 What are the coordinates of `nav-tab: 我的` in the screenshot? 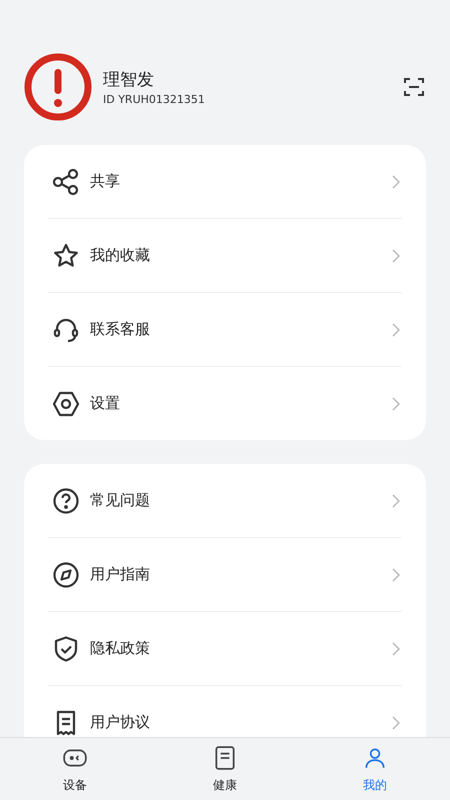 It's located at (375, 769).